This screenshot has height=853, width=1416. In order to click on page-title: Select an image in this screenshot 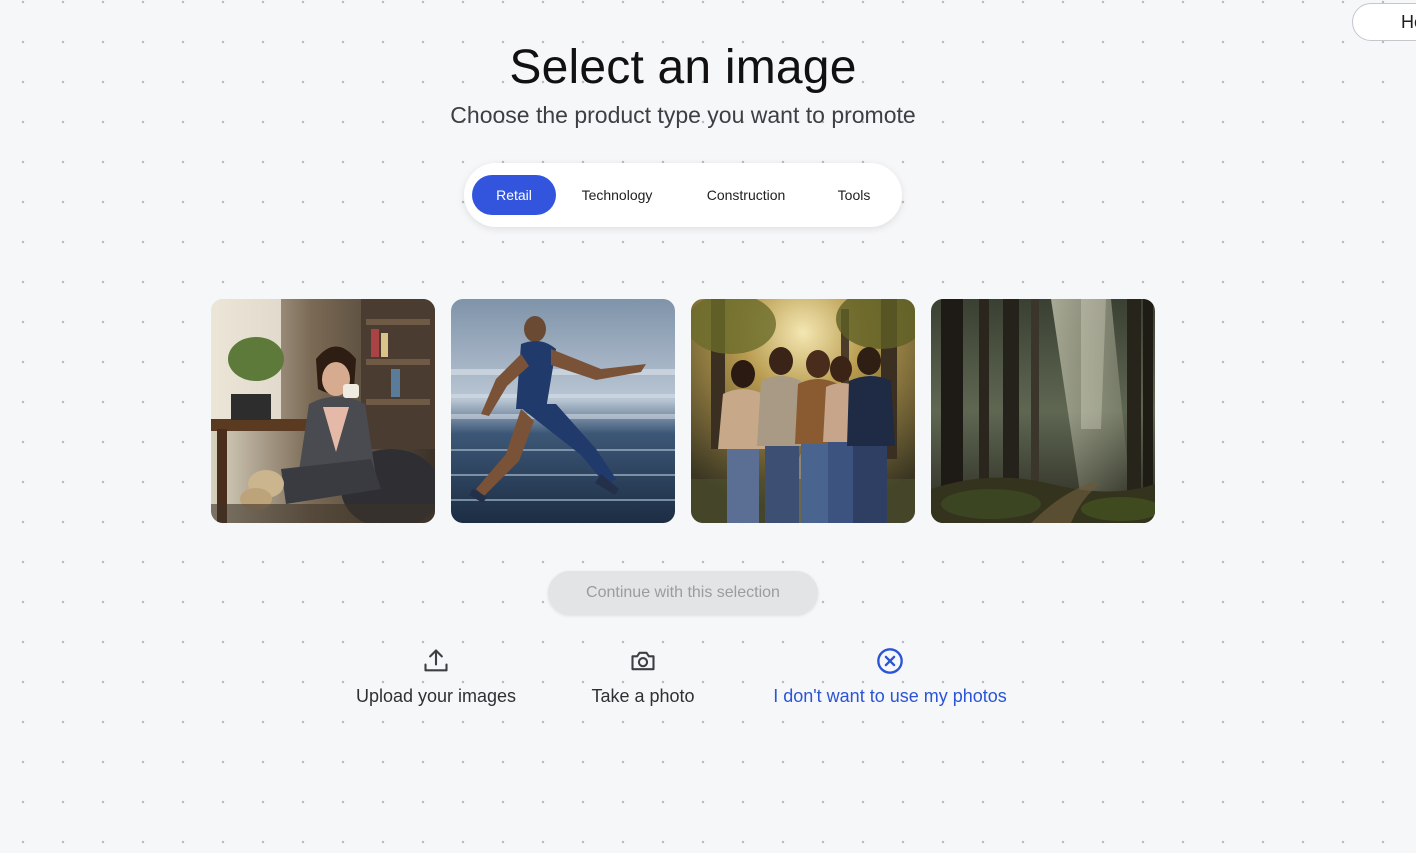, I will do `click(683, 67)`.